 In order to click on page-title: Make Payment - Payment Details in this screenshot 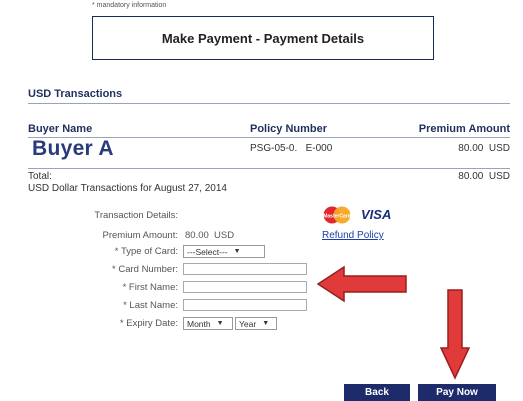, I will do `click(263, 38)`.